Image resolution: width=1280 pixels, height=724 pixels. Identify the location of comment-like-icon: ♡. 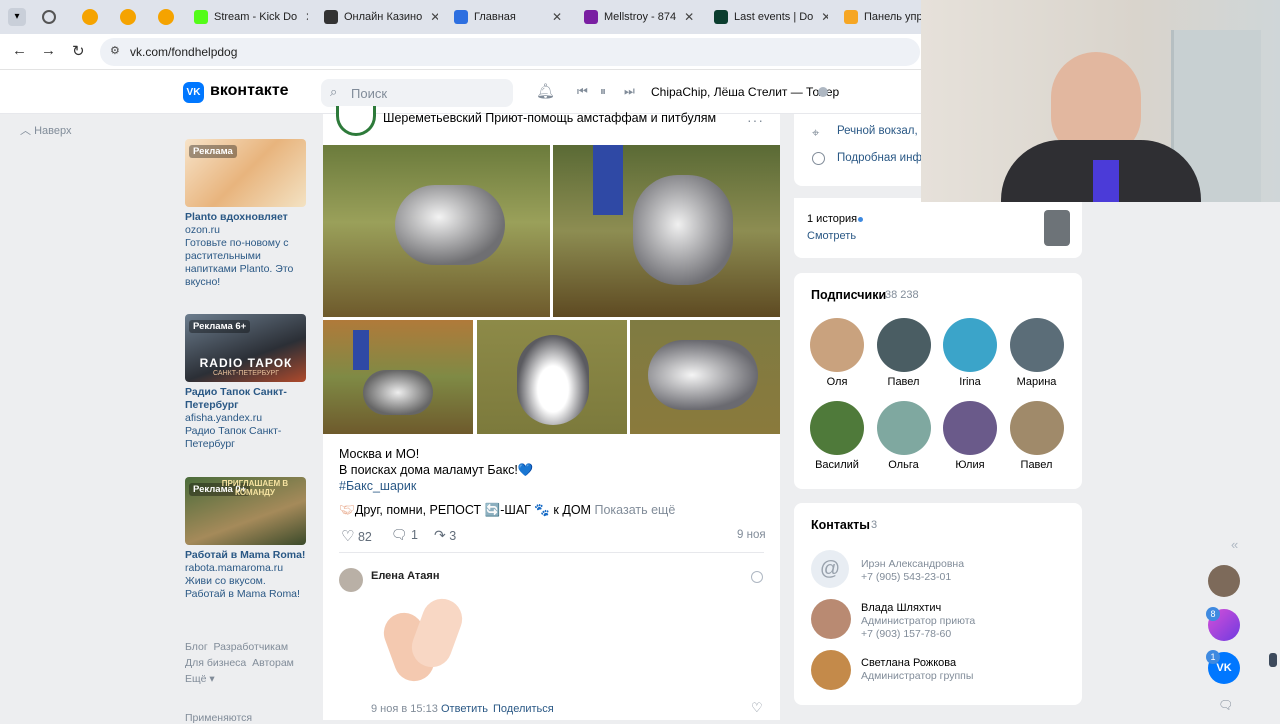
(757, 708).